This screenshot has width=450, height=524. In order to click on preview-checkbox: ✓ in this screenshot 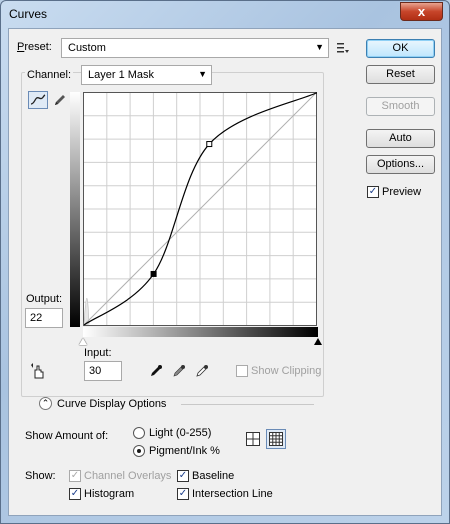, I will do `click(373, 192)`.